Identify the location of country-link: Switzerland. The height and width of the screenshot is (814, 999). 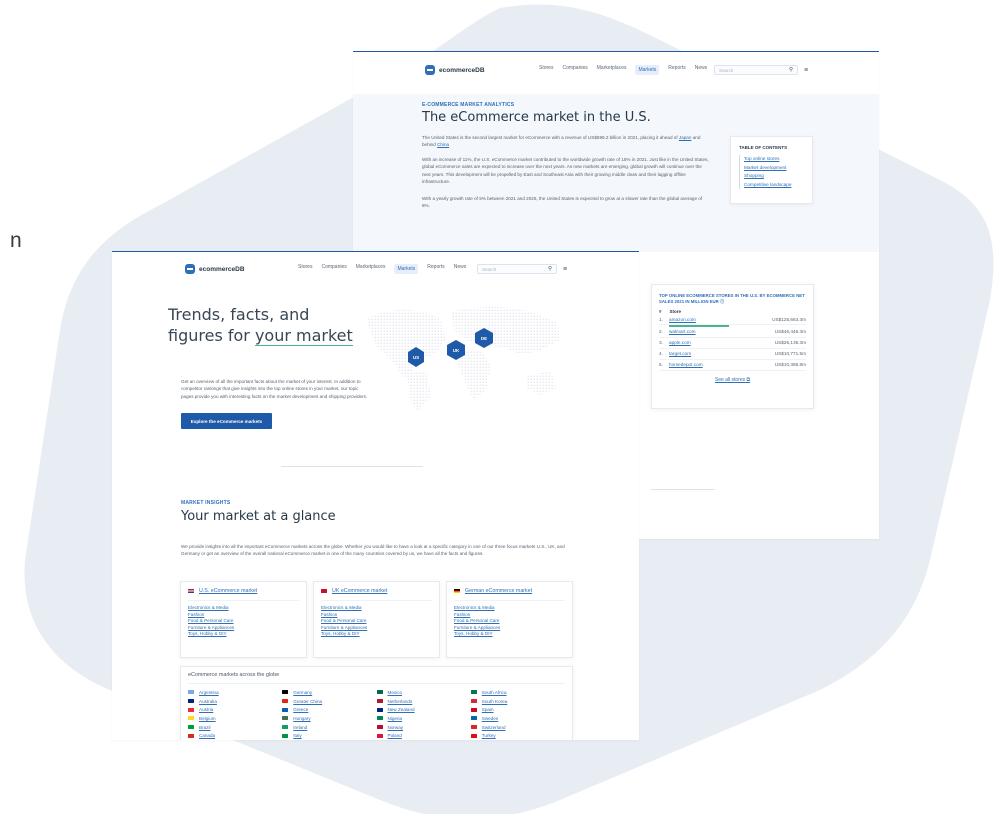
(517, 727).